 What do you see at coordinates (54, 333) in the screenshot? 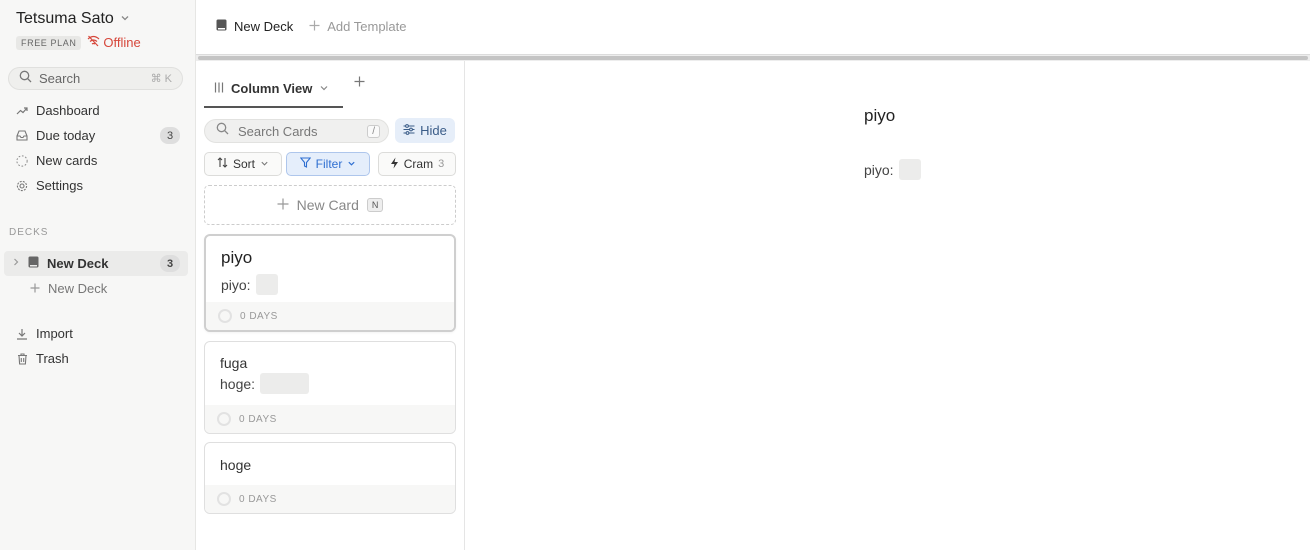
I see `nav-label: Import` at bounding box center [54, 333].